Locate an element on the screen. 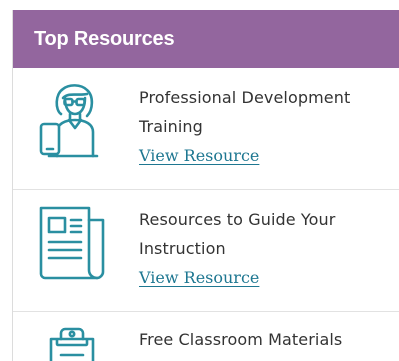  resource-text: Free Classroom Materials is located at coordinates (247, 336).